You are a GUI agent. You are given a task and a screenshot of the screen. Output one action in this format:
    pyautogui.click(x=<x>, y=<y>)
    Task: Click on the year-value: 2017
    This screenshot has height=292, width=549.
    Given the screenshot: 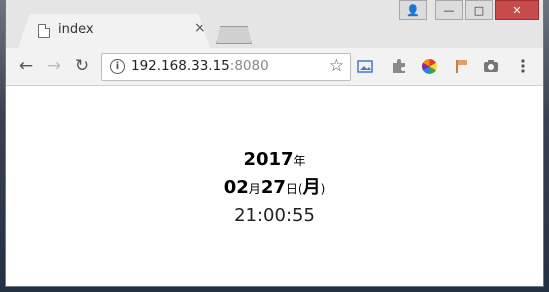 What is the action you would take?
    pyautogui.click(x=268, y=159)
    